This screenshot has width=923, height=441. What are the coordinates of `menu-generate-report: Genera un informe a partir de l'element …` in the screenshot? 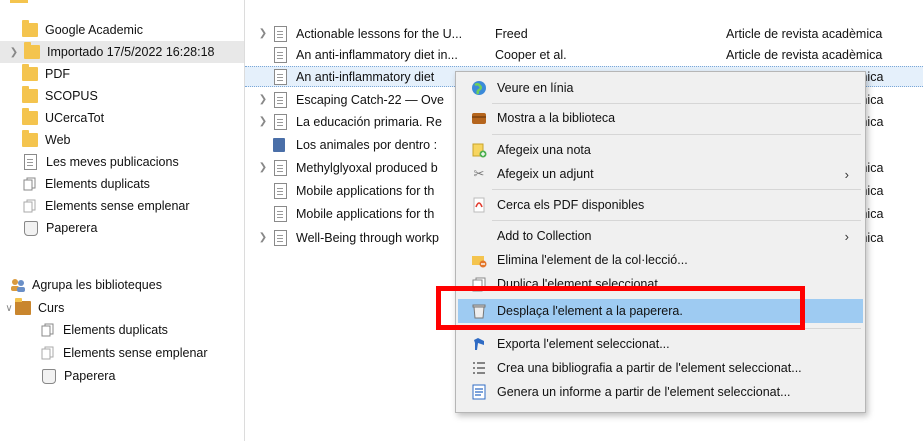 It's located at (660, 392).